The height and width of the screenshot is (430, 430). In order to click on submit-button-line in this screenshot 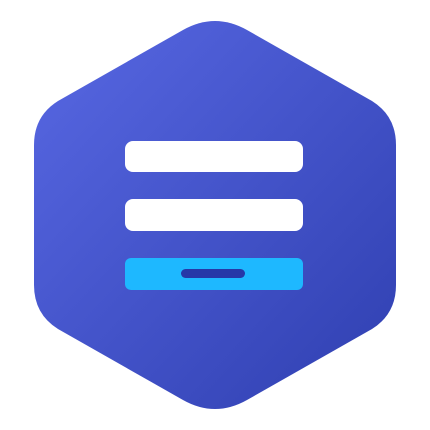, I will do `click(213, 273)`.